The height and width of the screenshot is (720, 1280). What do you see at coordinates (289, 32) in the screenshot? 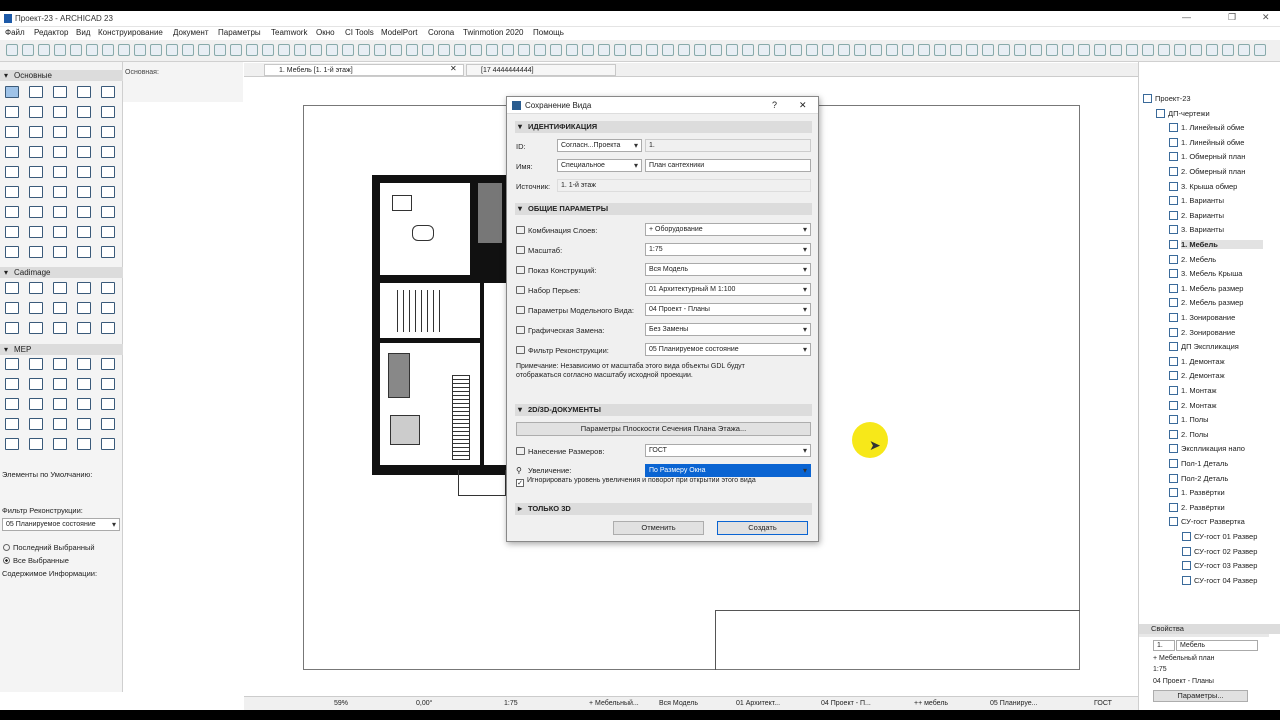
I see `menu-teamwork: Teamwork` at bounding box center [289, 32].